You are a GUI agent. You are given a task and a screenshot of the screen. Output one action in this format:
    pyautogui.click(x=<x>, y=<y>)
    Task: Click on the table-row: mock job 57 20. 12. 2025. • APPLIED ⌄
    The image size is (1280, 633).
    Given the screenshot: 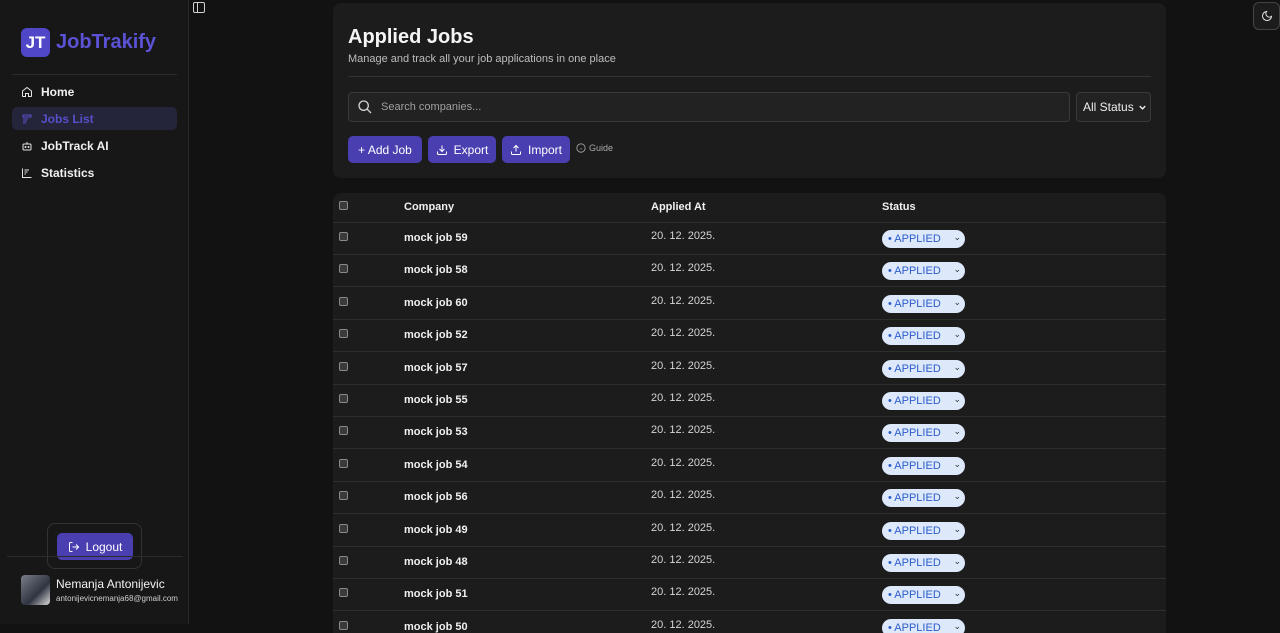 What is the action you would take?
    pyautogui.click(x=749, y=369)
    